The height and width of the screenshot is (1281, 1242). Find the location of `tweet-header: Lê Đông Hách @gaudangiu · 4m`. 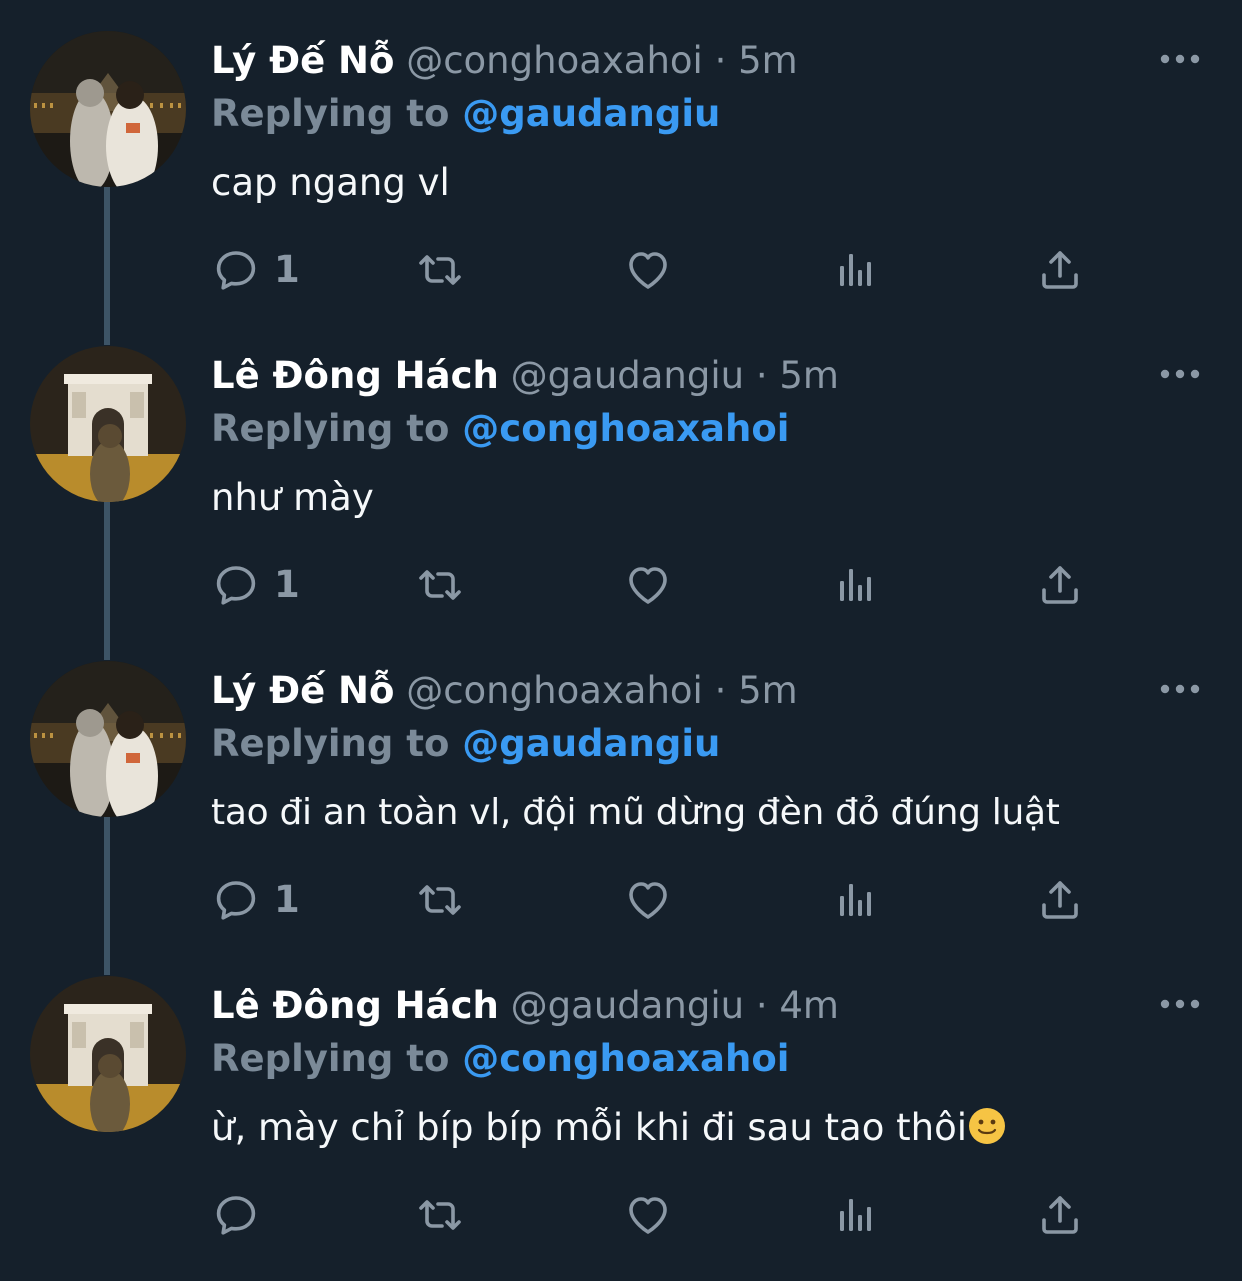

tweet-header: Lê Đông Hách @gaudangiu · 4m is located at coordinates (525, 1006).